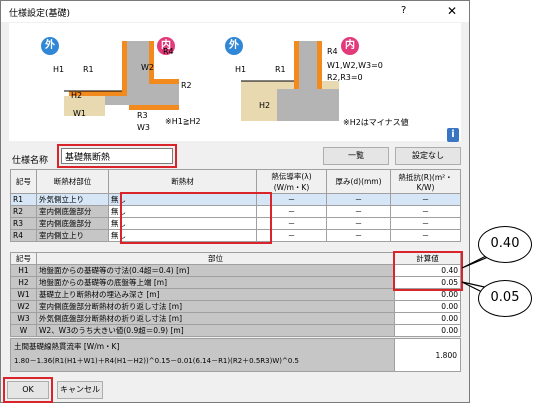 This screenshot has width=534, height=403. Describe the element at coordinates (143, 127) in the screenshot. I see `left-label-w3: W3` at that location.